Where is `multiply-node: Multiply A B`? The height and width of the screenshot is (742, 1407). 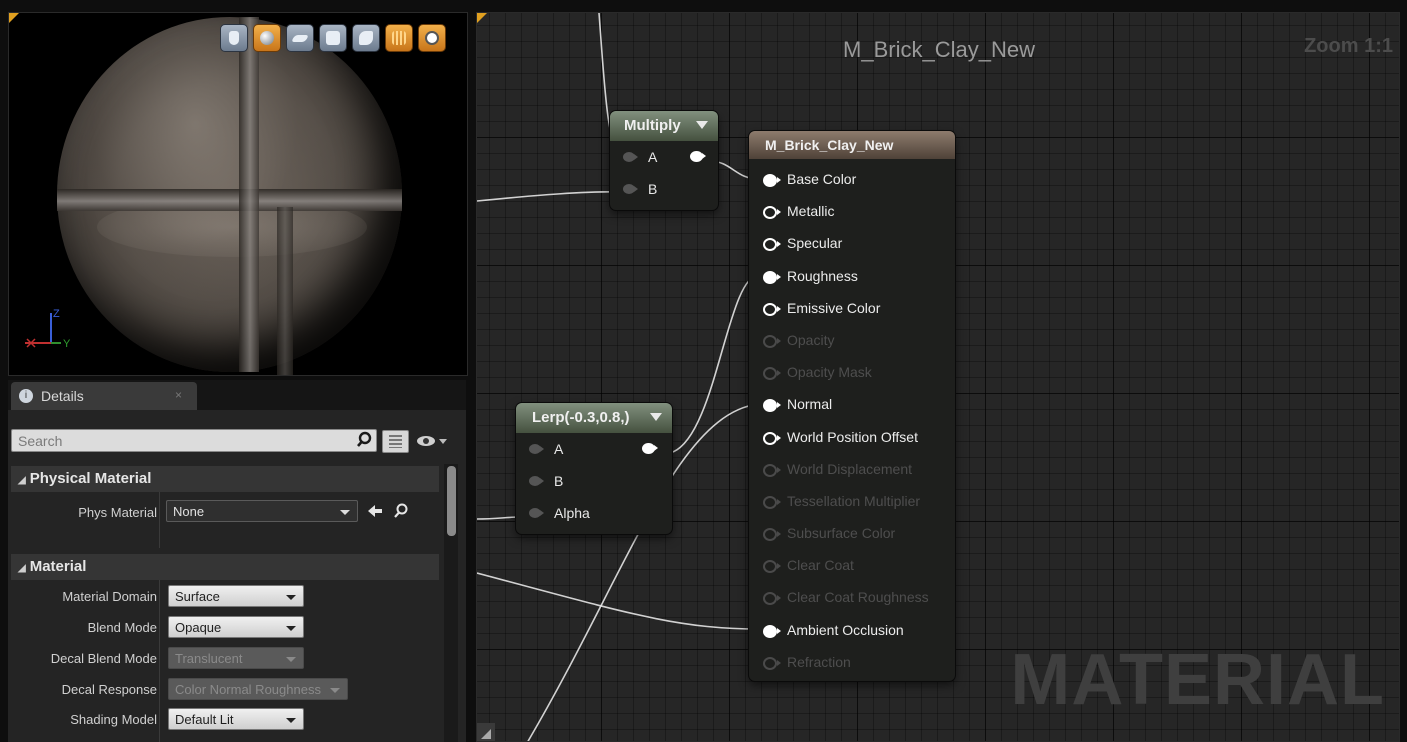 multiply-node: Multiply A B is located at coordinates (664, 160).